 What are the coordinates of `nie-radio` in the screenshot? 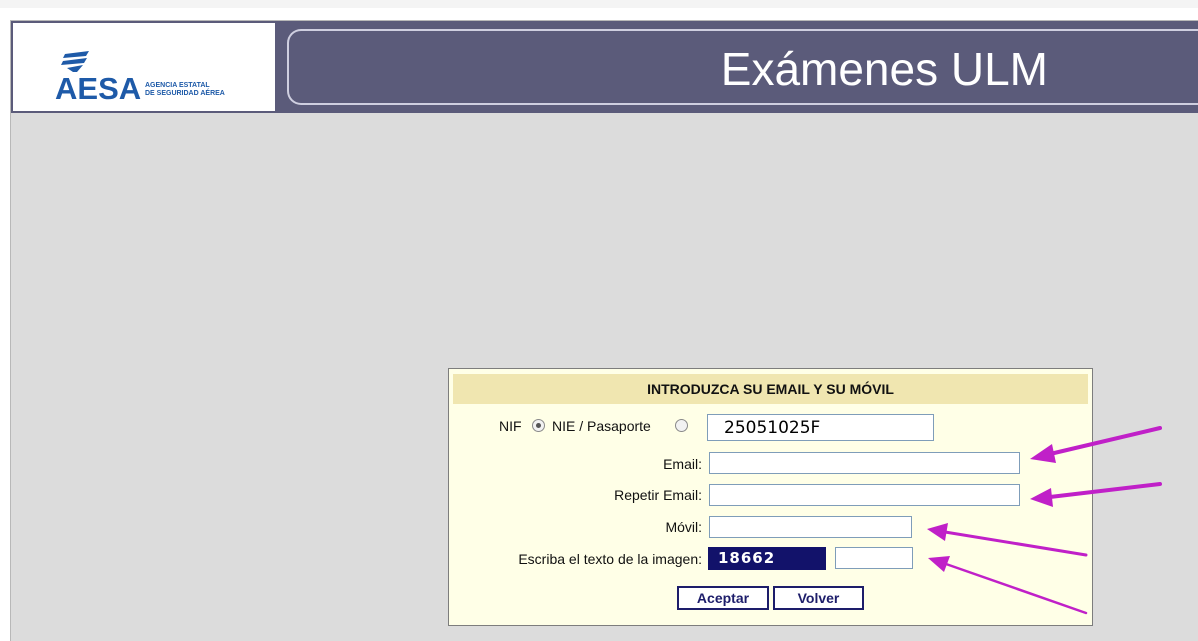 It's located at (681, 425).